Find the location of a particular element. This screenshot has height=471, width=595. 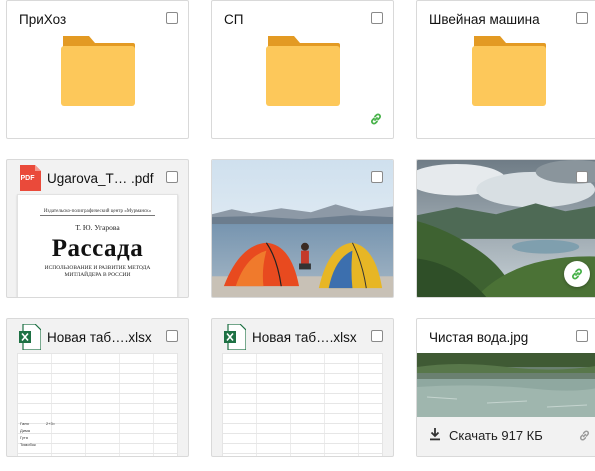

doc-title: Рассада is located at coordinates (97, 248).